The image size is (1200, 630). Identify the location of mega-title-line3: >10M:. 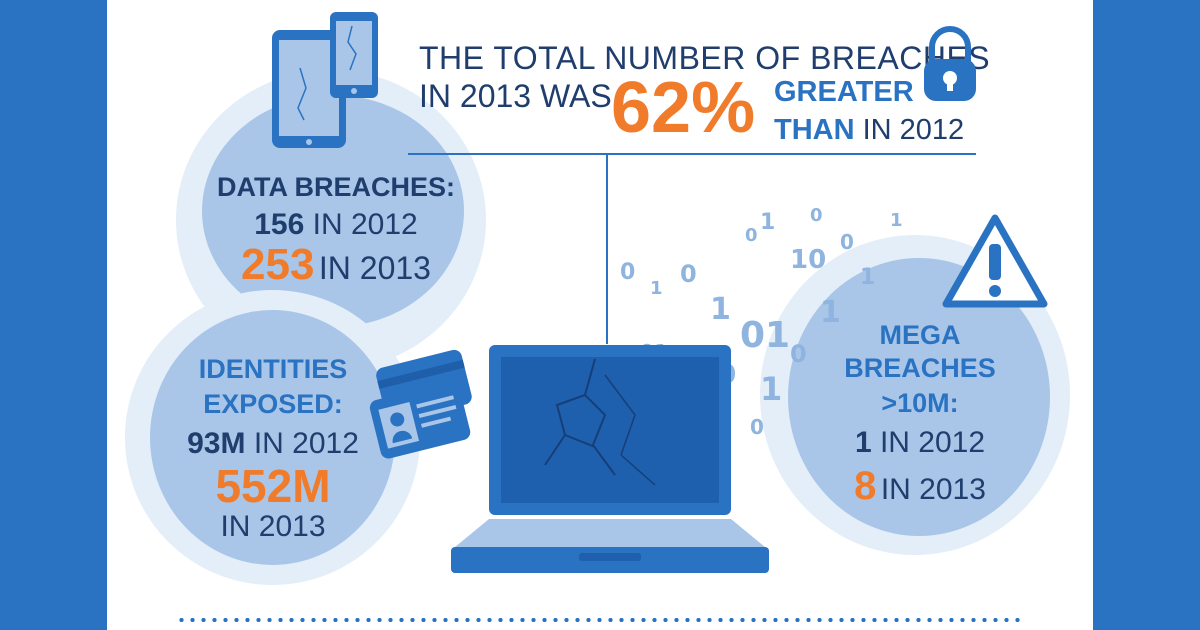
(920, 403).